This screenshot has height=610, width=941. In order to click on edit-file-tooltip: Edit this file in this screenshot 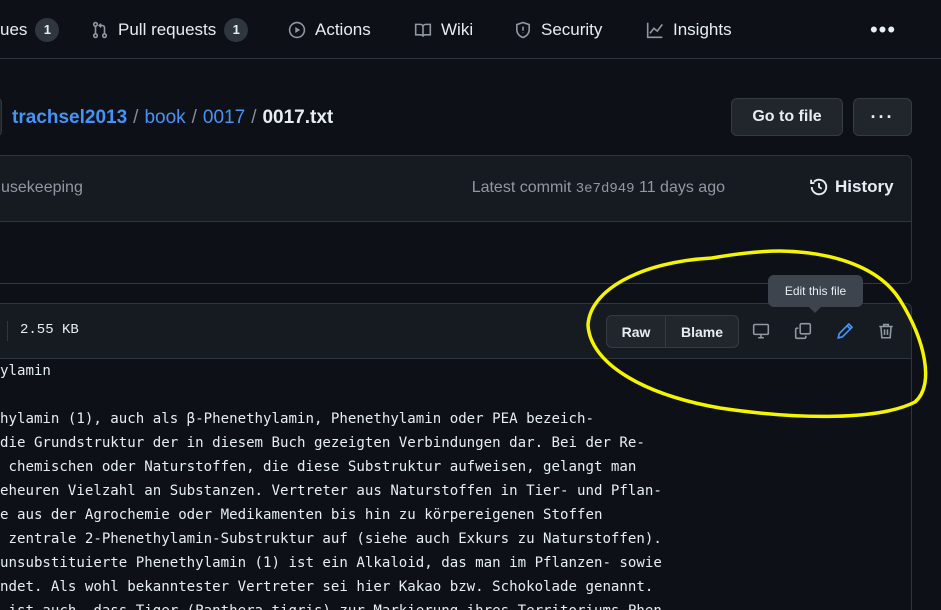, I will do `click(815, 294)`.